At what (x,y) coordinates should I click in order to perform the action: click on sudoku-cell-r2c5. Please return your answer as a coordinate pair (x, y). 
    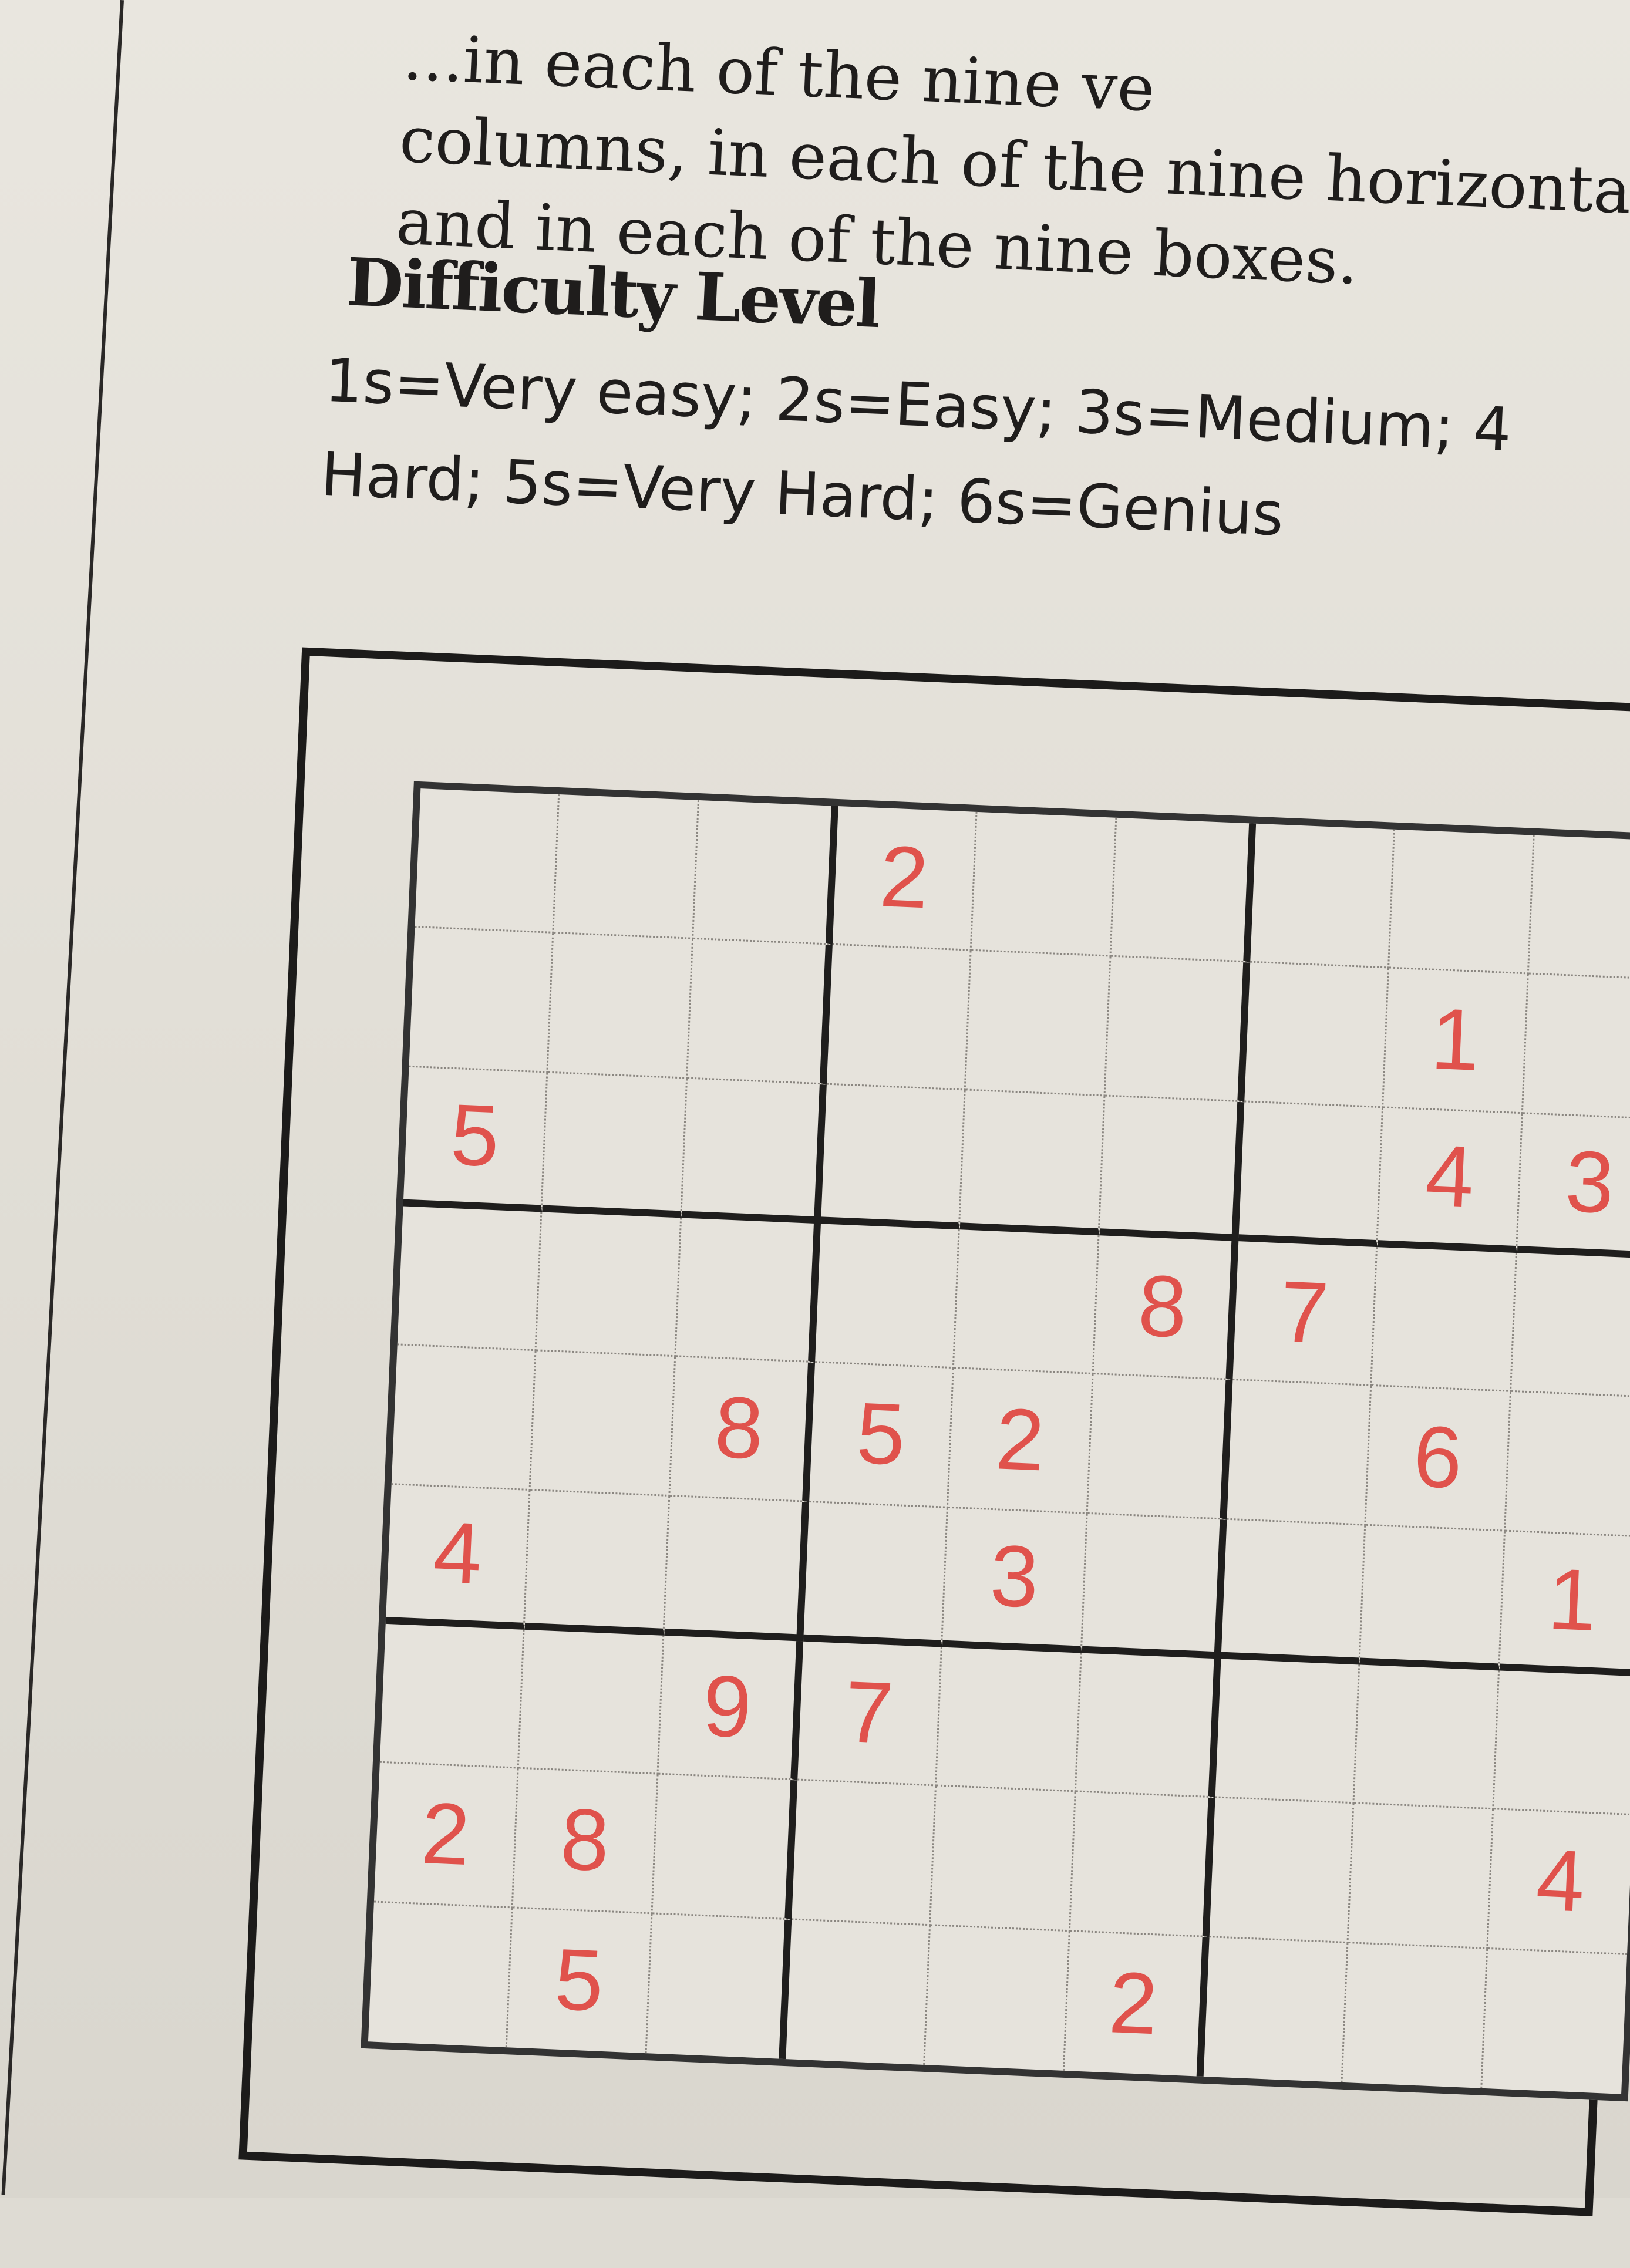
    Looking at the image, I should click on (1039, 1024).